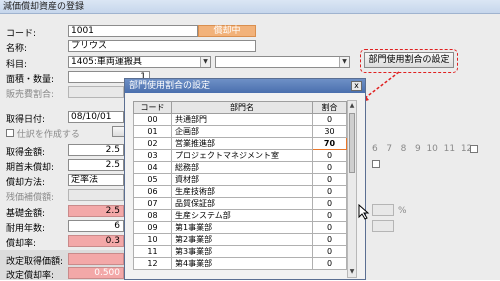  What do you see at coordinates (352, 189) in the screenshot?
I see `dialog-scrollbar: ▲ ▼` at bounding box center [352, 189].